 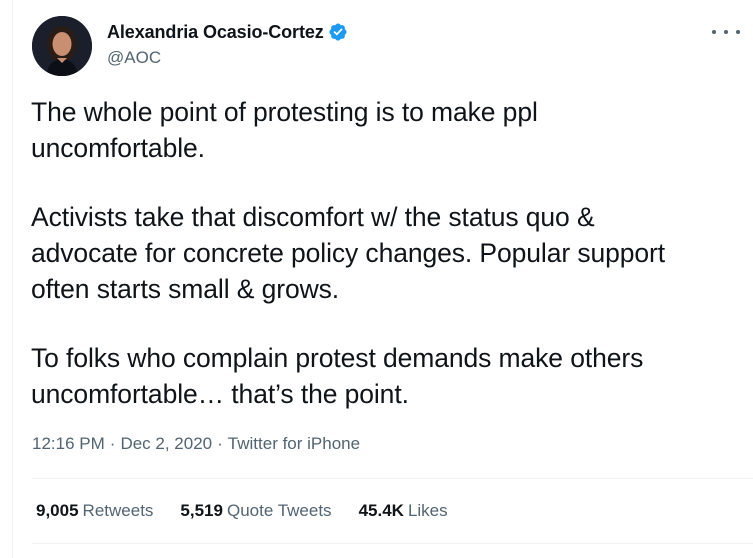 I want to click on avatar, so click(x=62, y=46).